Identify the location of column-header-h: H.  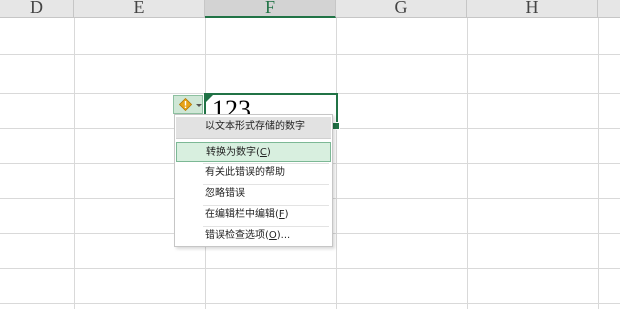
(532, 9).